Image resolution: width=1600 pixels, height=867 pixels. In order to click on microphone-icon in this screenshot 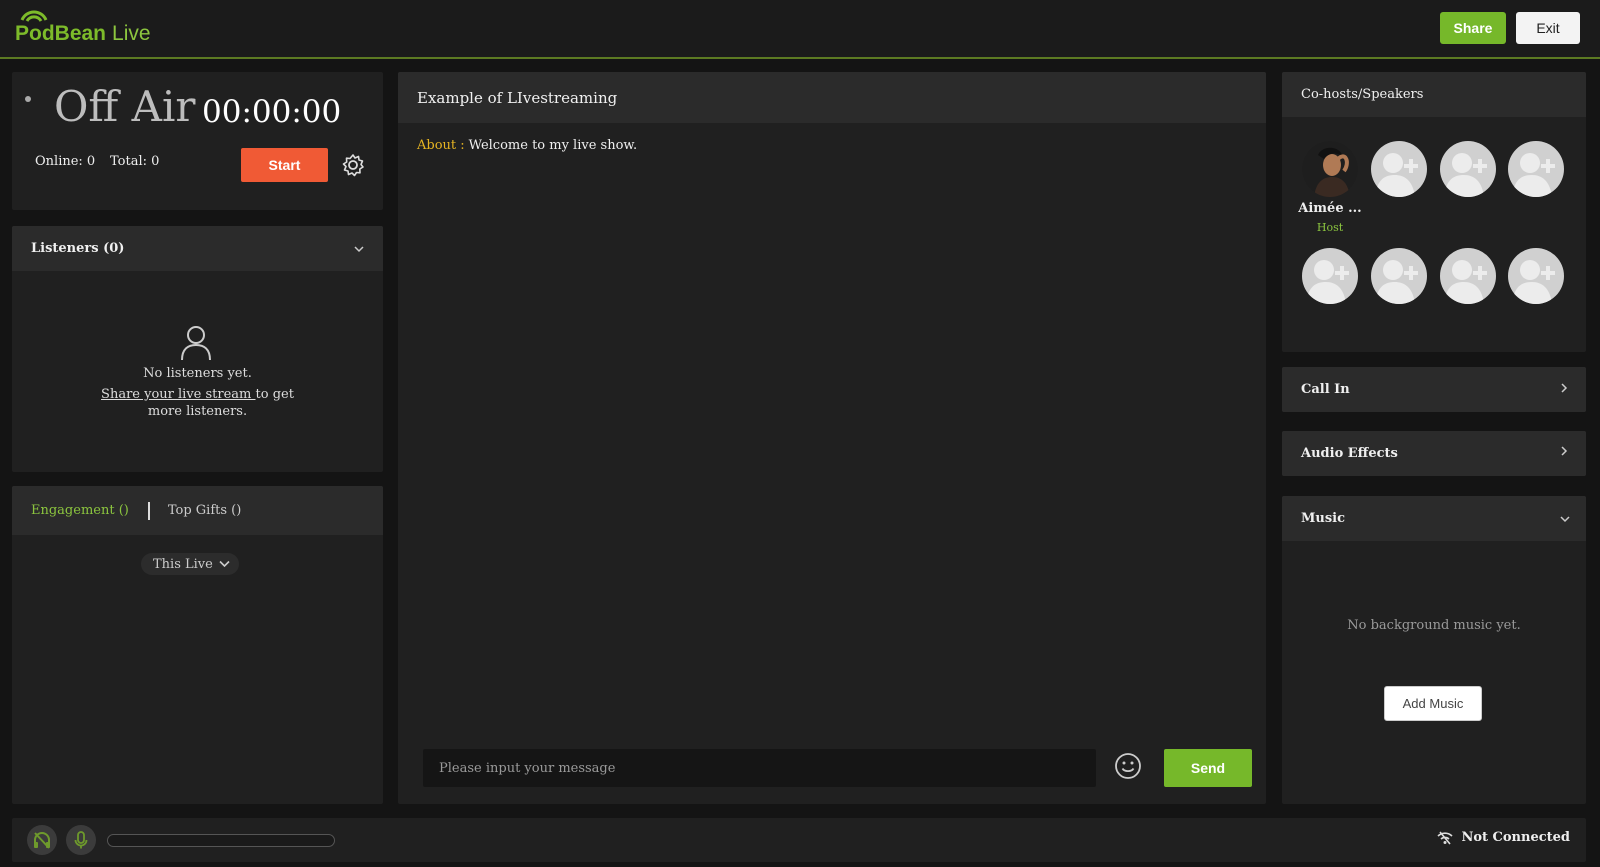, I will do `click(81, 840)`.